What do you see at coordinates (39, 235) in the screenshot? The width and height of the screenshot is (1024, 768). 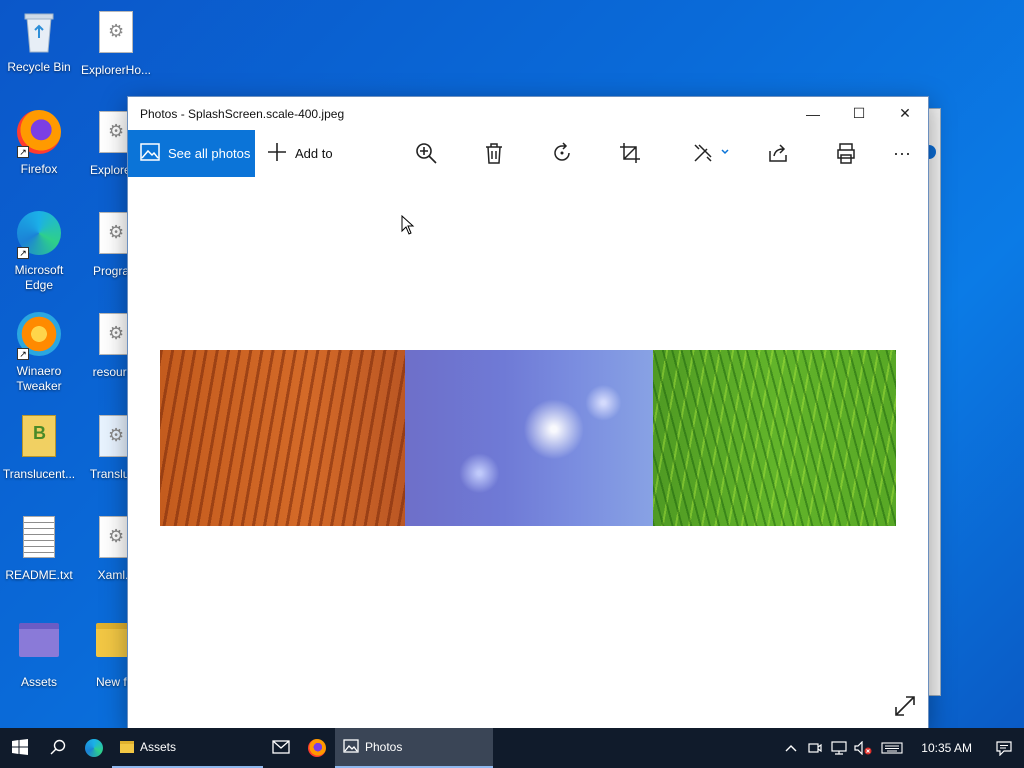 I see `edge-icon: ↗` at bounding box center [39, 235].